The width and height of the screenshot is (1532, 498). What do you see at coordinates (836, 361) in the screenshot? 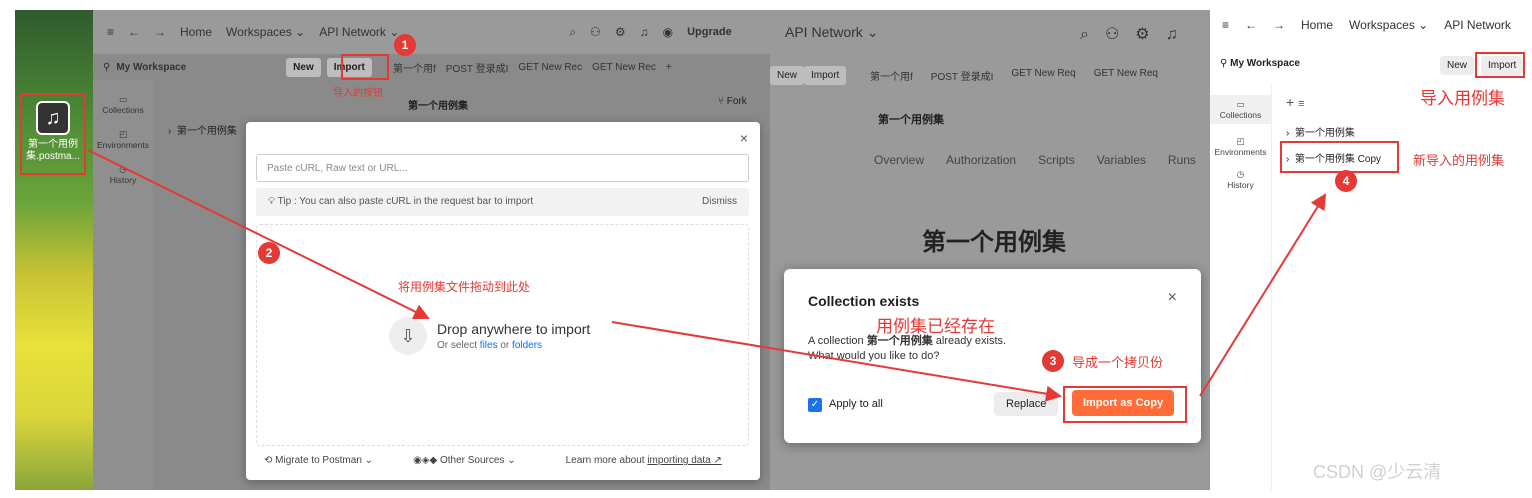
I see `arrow-to-import-copy` at bounding box center [836, 361].